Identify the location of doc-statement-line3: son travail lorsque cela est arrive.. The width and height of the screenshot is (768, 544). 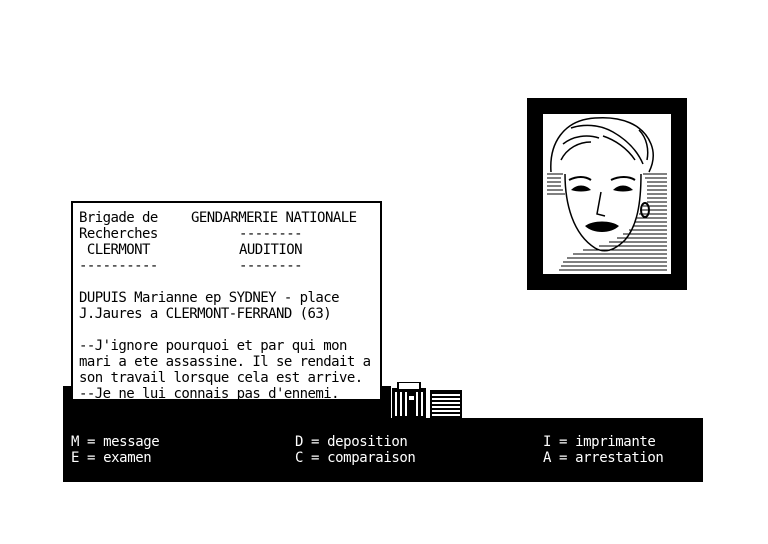
(221, 378).